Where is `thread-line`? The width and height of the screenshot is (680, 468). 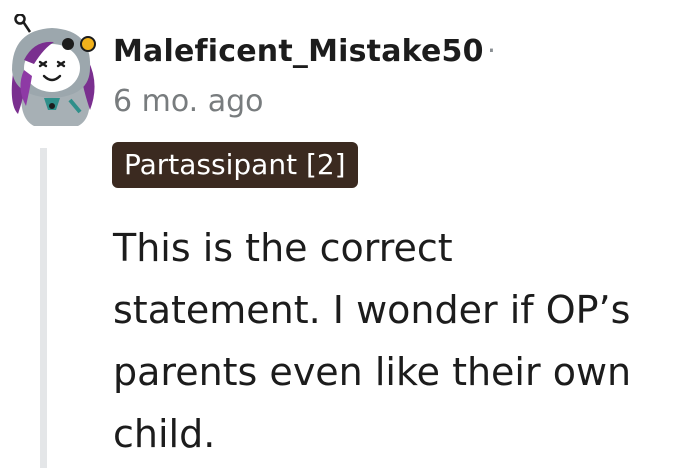 thread-line is located at coordinates (43, 308).